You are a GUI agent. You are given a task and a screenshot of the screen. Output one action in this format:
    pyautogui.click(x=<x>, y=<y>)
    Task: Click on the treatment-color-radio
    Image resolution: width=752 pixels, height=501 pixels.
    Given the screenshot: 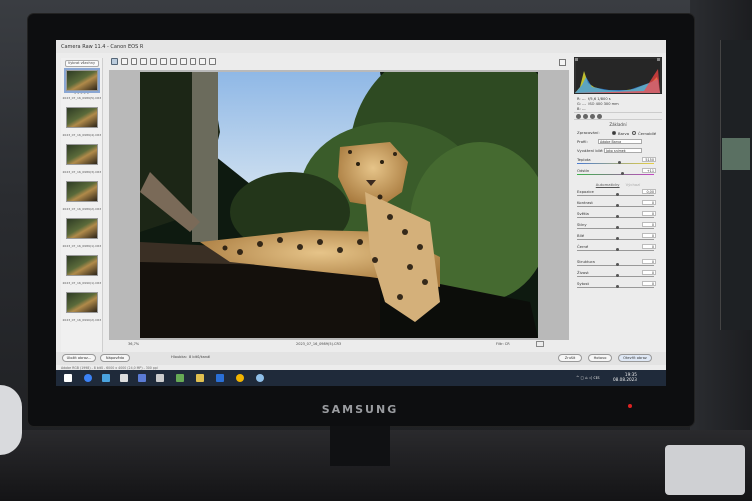 What is the action you would take?
    pyautogui.click(x=614, y=133)
    